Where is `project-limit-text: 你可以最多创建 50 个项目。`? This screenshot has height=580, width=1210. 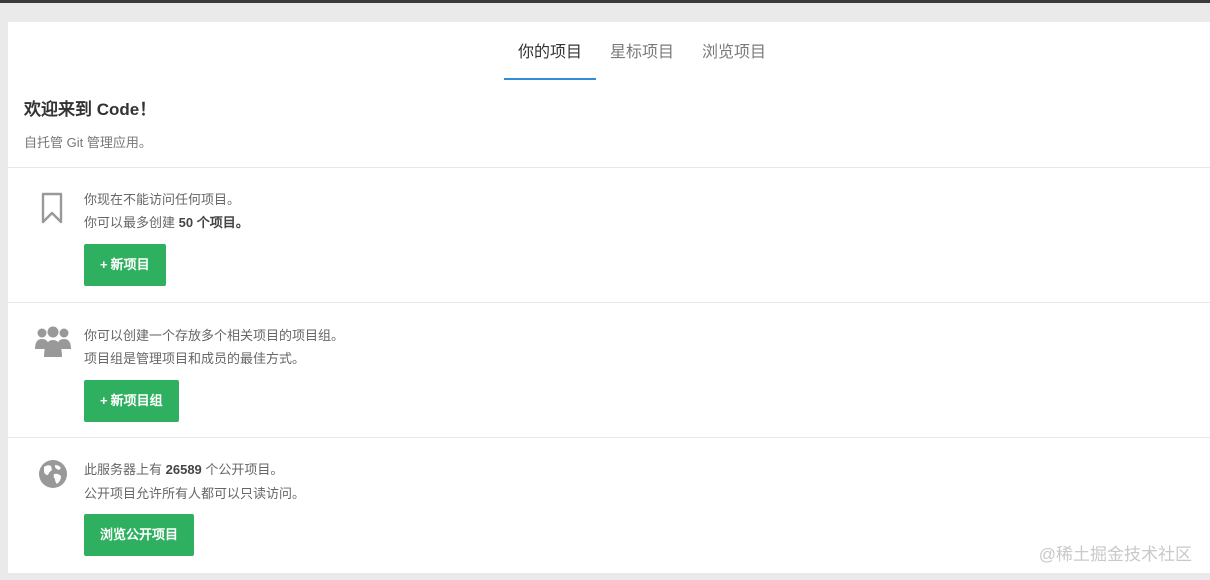
project-limit-text: 你可以最多创建 50 个项目。 is located at coordinates (166, 221).